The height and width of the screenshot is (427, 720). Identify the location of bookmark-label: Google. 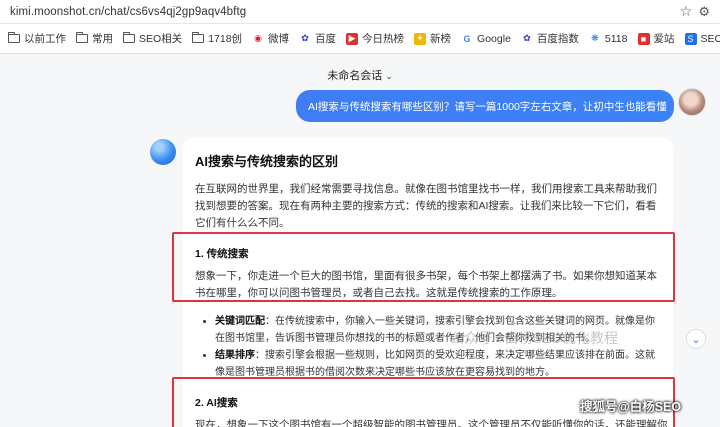
(494, 38).